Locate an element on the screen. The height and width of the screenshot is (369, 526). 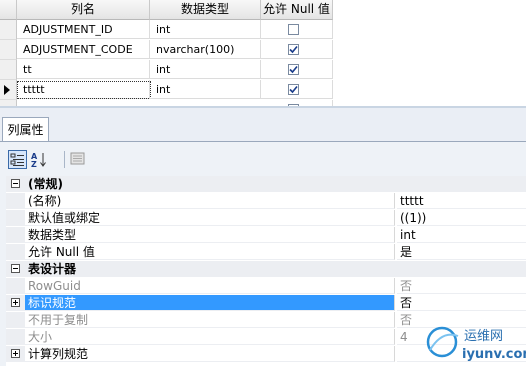
tab-bar: 列属性 is located at coordinates (263, 125).